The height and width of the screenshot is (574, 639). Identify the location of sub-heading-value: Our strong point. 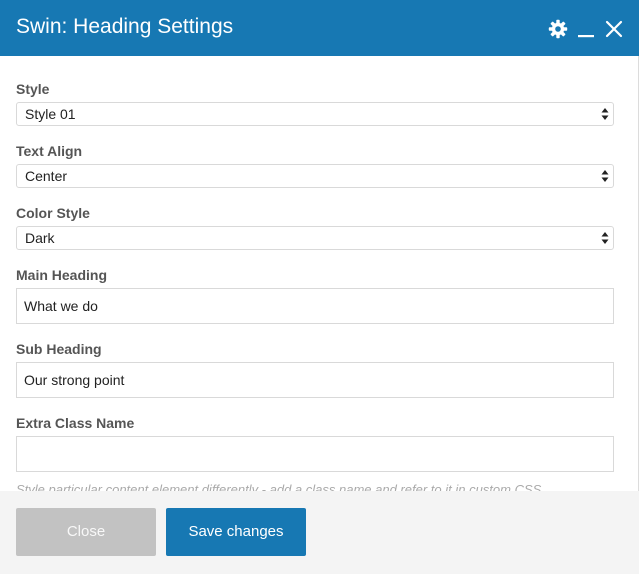
(74, 380).